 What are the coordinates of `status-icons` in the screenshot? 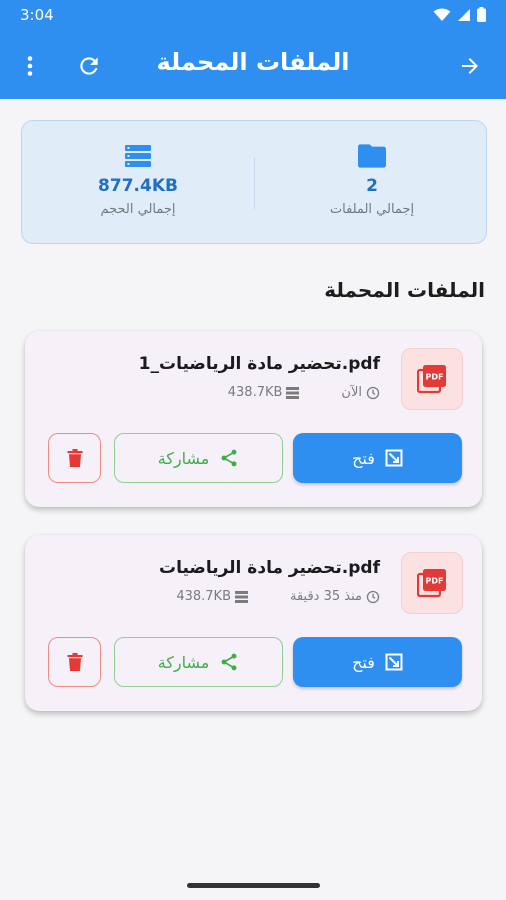 It's located at (459, 14).